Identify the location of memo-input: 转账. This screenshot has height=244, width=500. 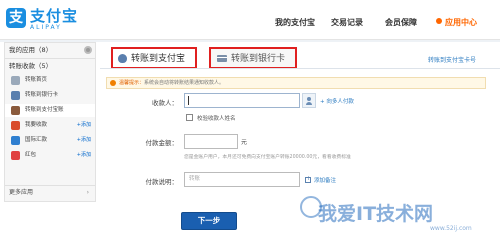
(242, 179).